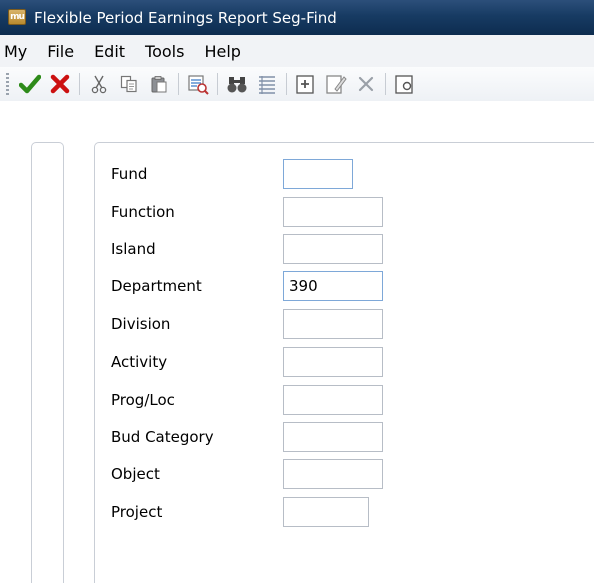 The width and height of the screenshot is (594, 583). What do you see at coordinates (137, 512) in the screenshot?
I see `project-label: Project` at bounding box center [137, 512].